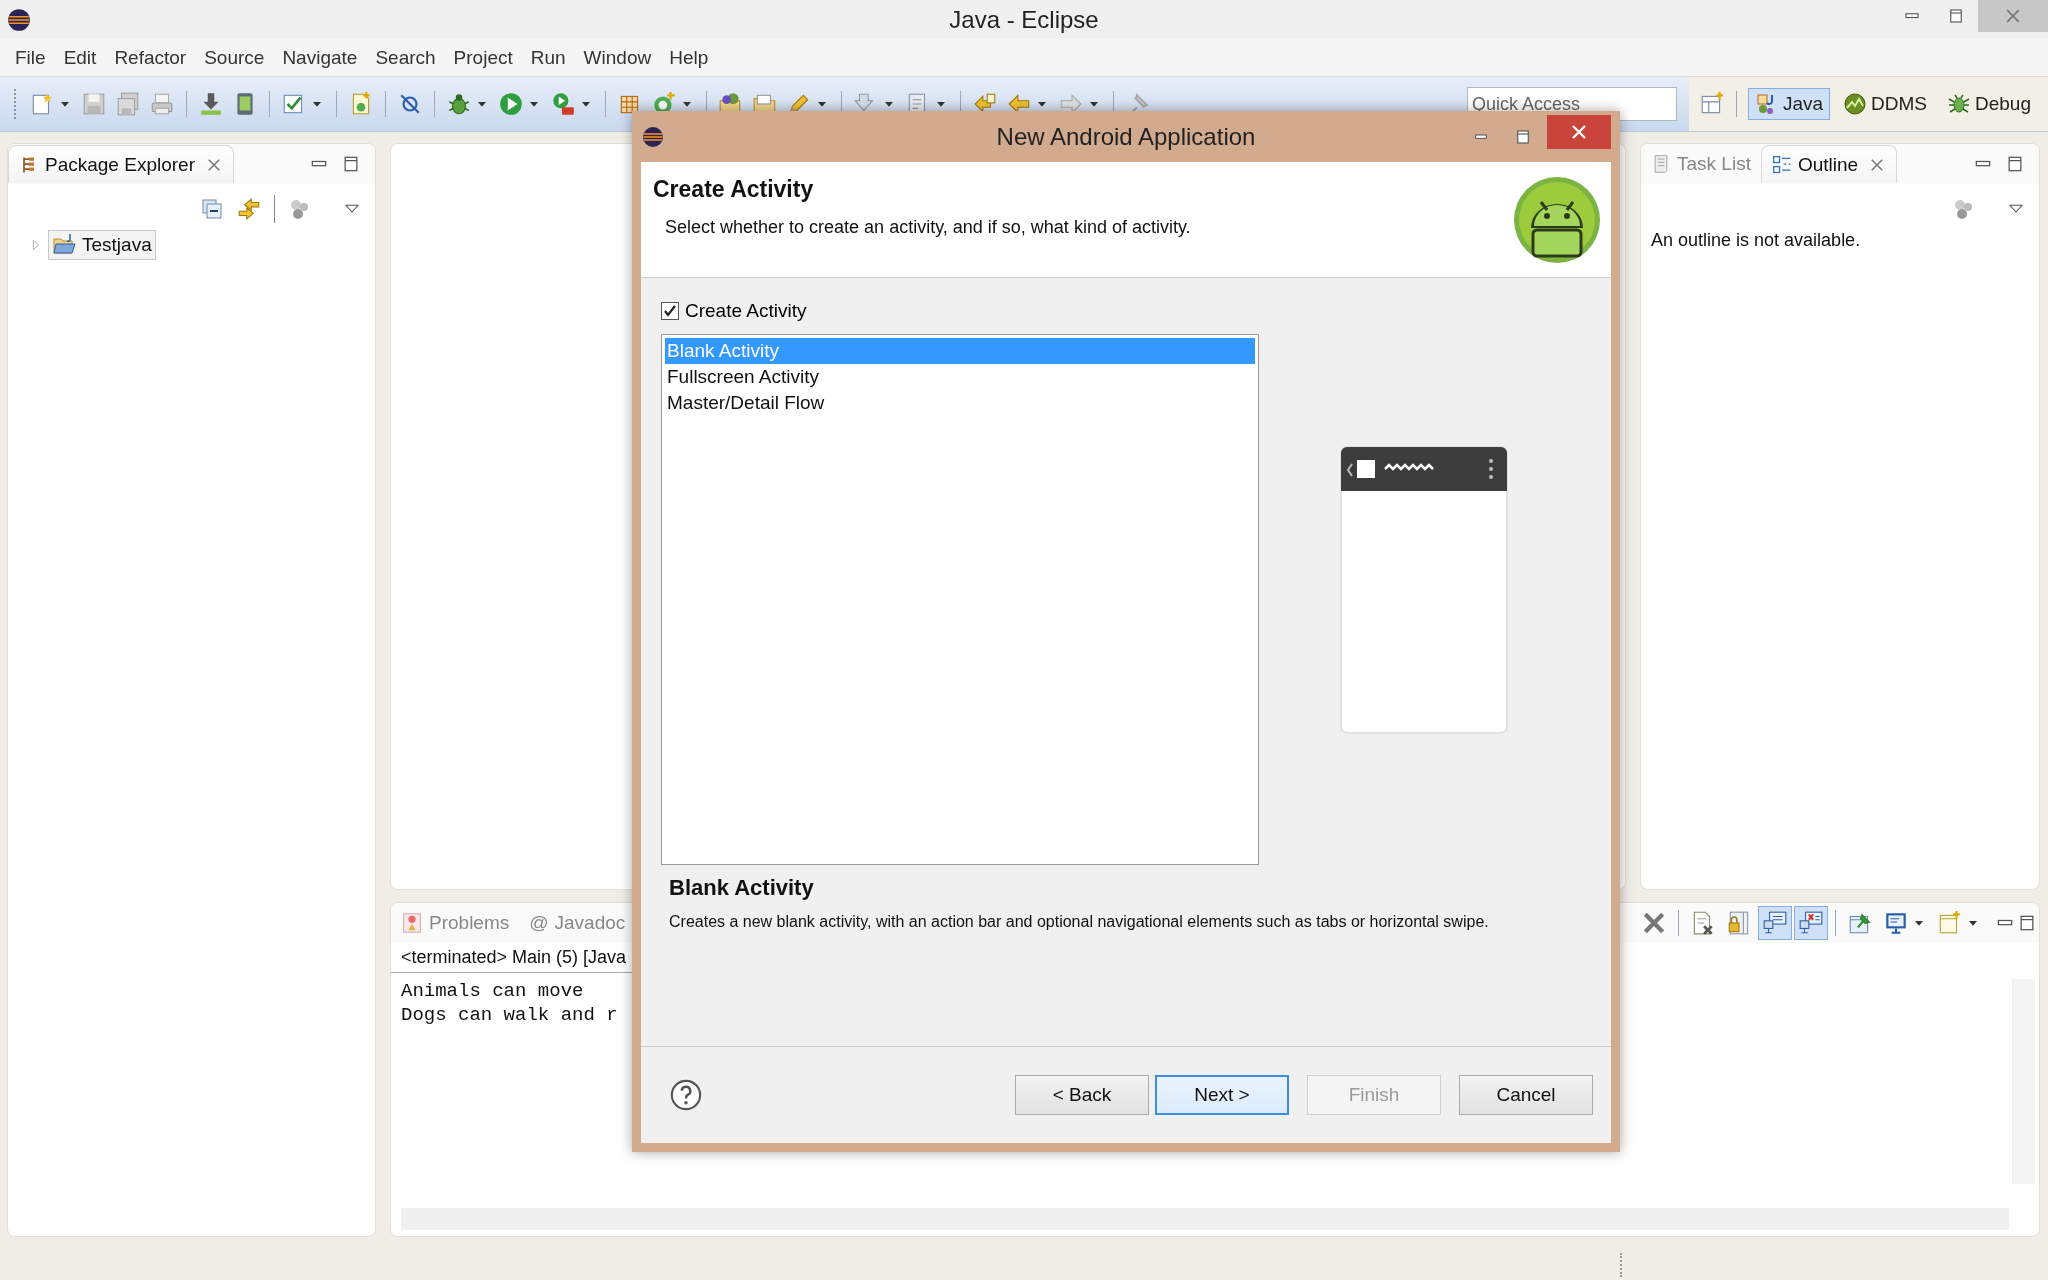  Describe the element at coordinates (1082, 1095) in the screenshot. I see `dialog-button: < Back` at that location.